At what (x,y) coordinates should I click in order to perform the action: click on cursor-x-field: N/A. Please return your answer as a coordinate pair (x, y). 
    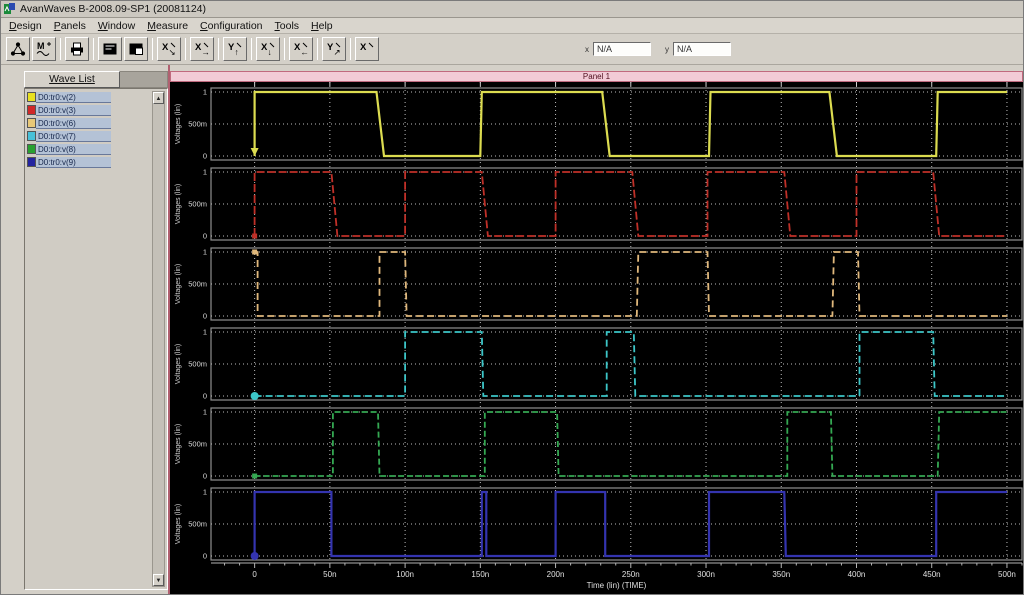
    Looking at the image, I should click on (622, 49).